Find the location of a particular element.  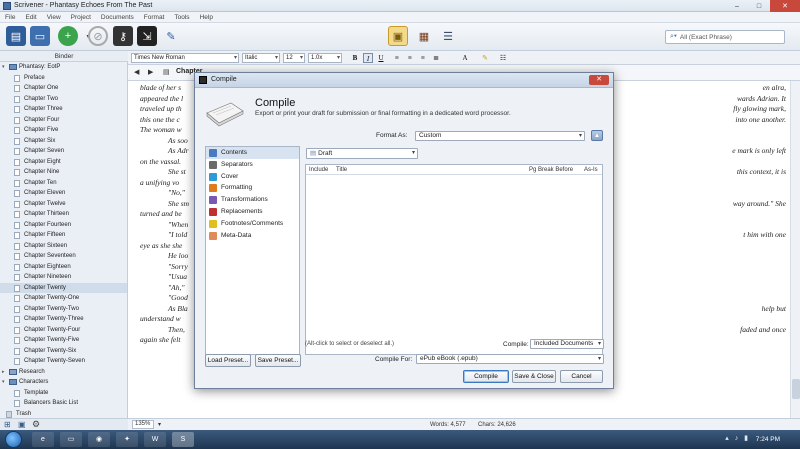

binder-item: Chapter Twenty-One is located at coordinates (63, 298).